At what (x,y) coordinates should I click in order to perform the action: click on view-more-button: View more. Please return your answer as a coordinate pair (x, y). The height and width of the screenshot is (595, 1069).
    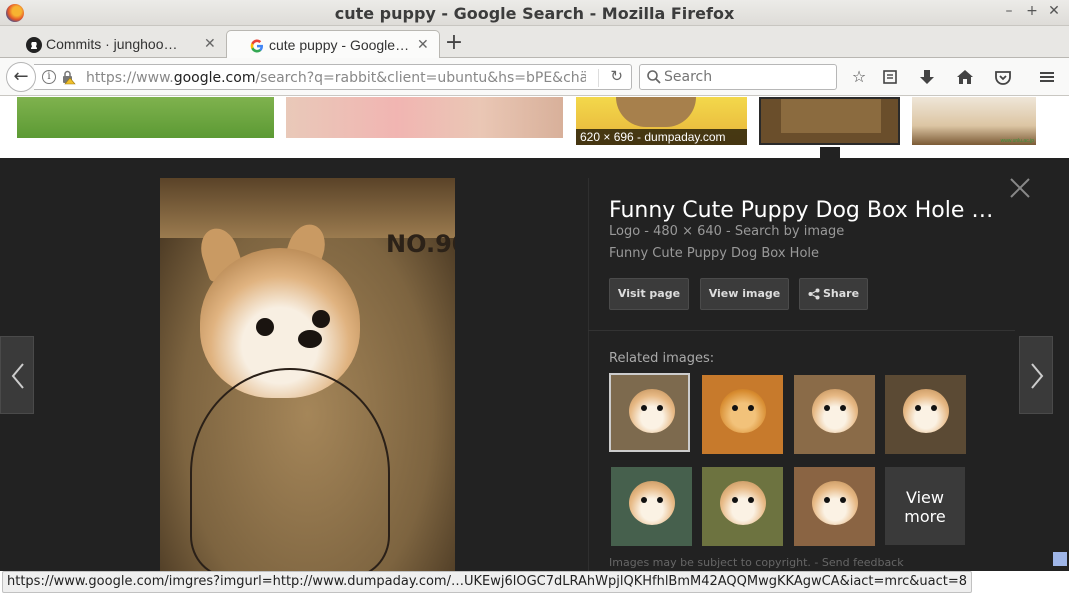
    Looking at the image, I should click on (925, 506).